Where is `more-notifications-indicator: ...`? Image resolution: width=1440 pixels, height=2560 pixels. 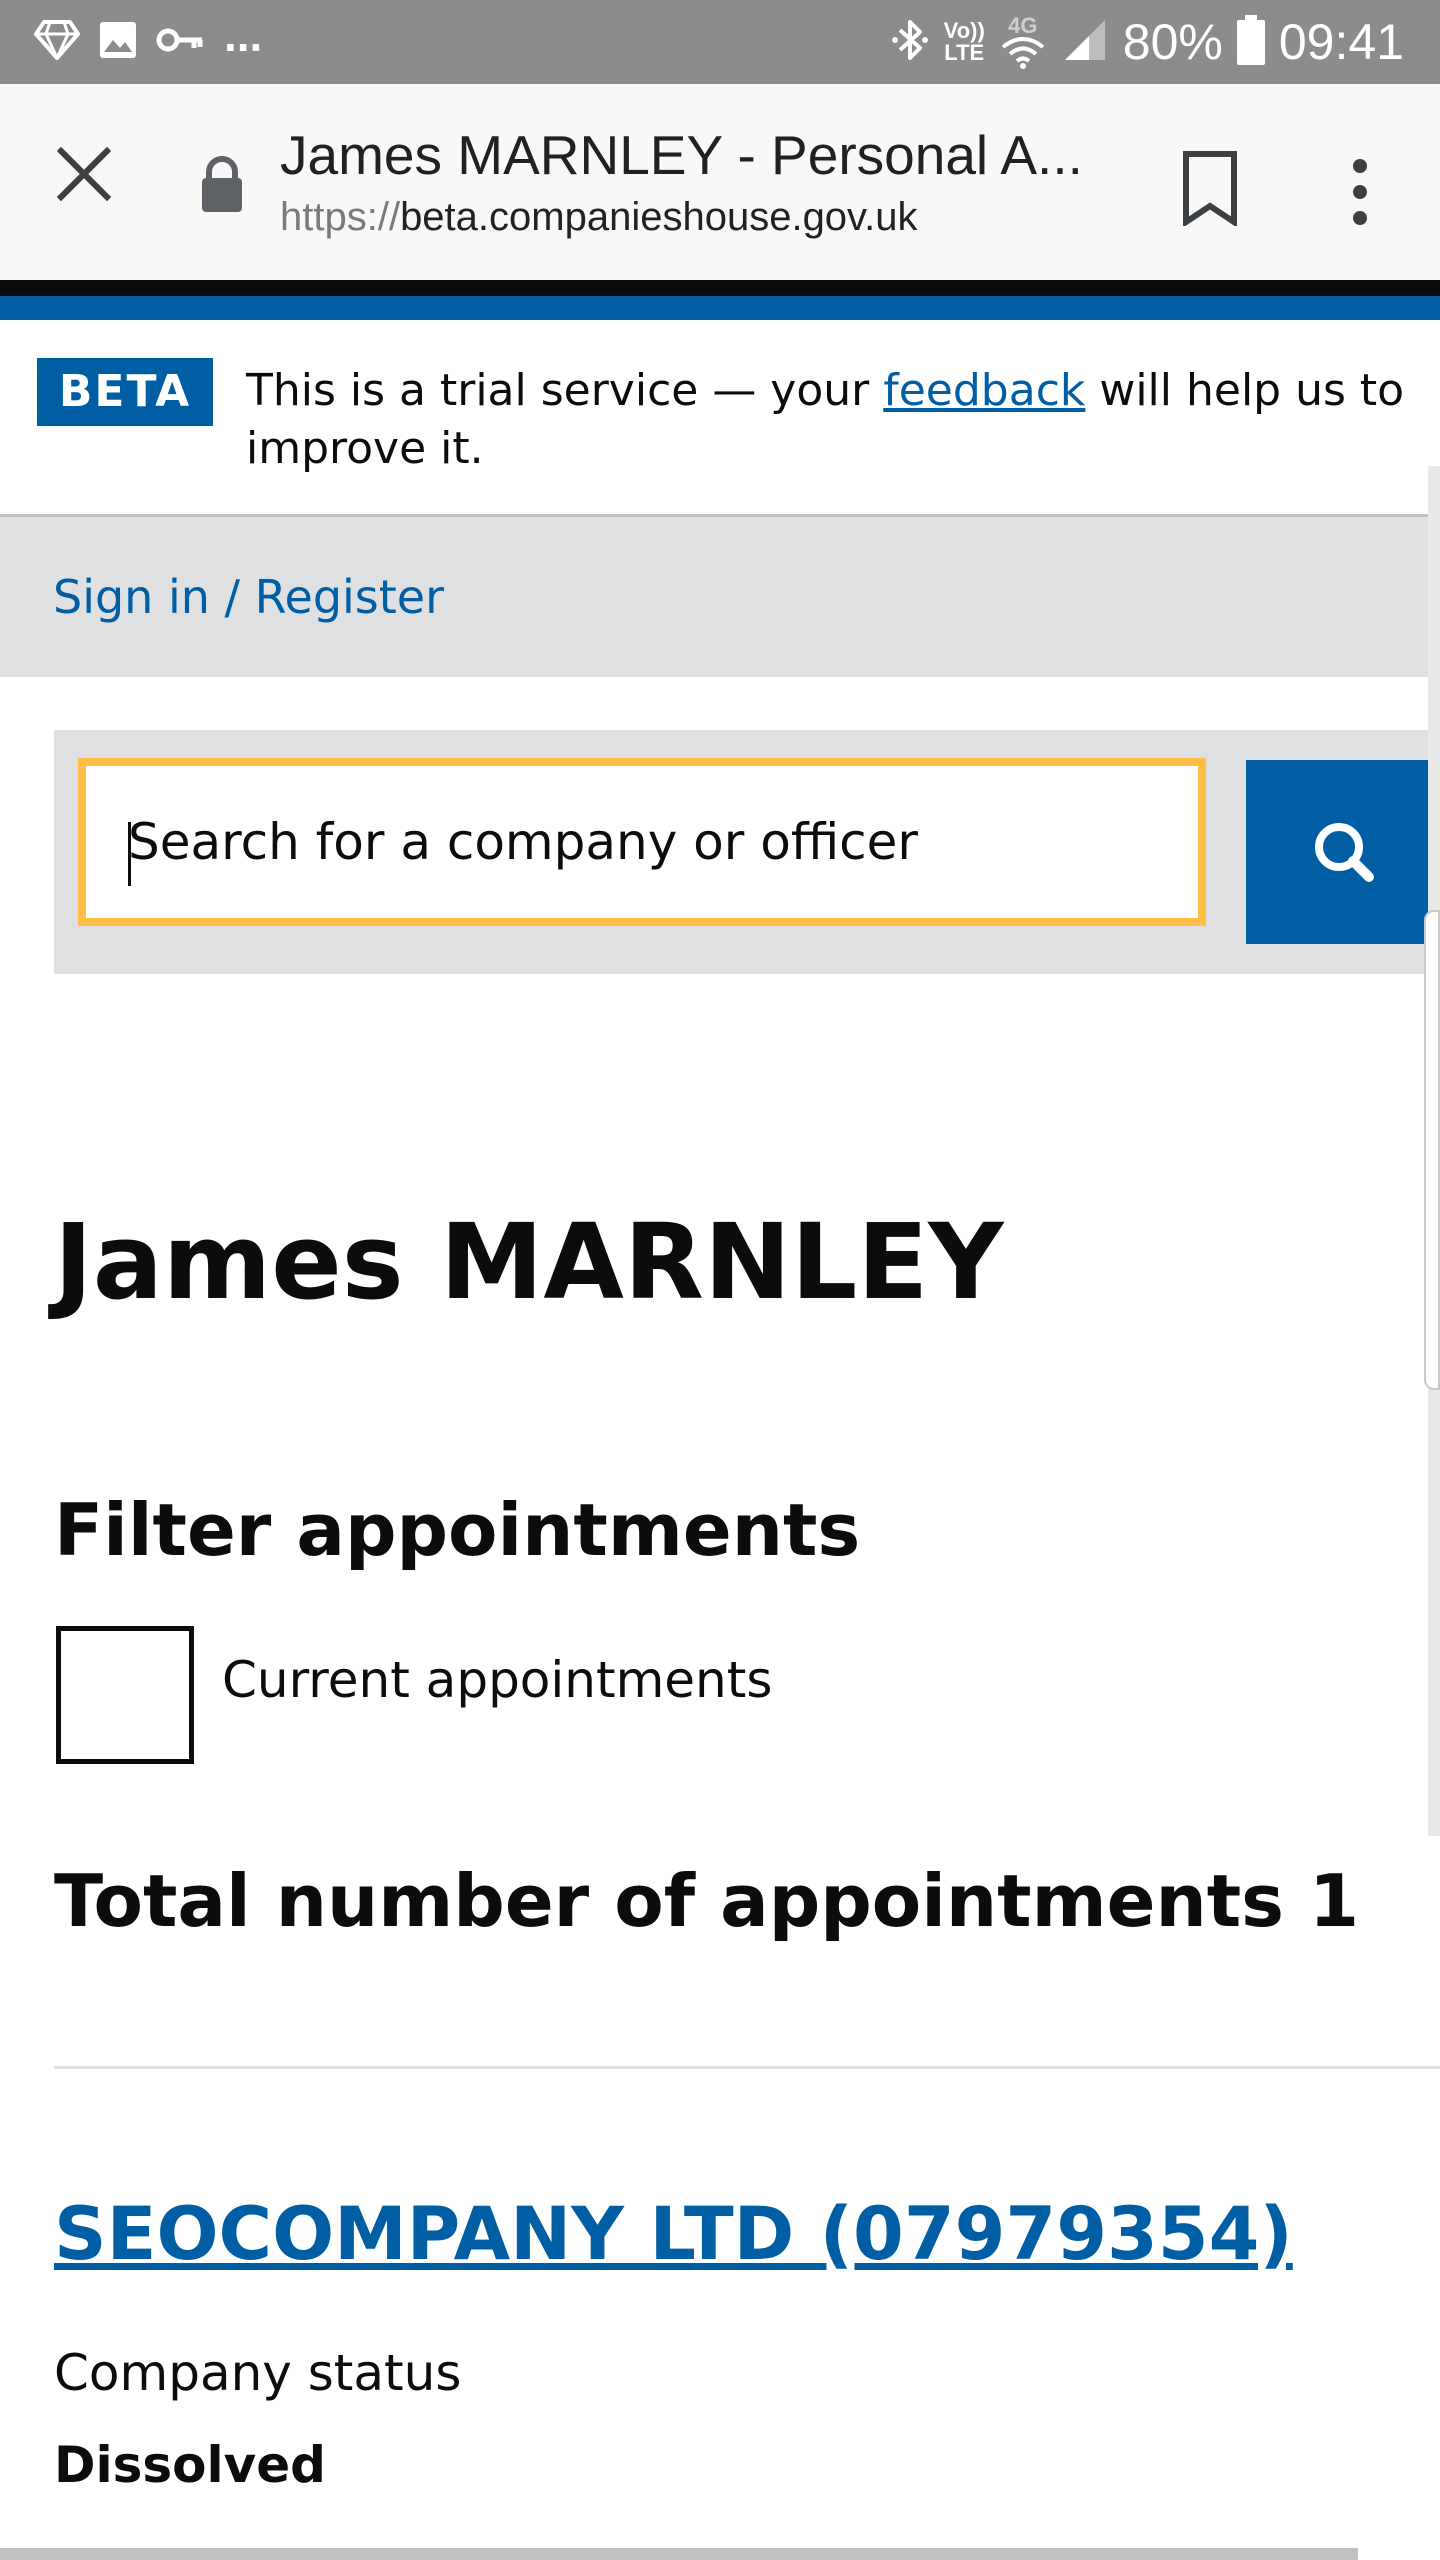 more-notifications-indicator: ... is located at coordinates (243, 35).